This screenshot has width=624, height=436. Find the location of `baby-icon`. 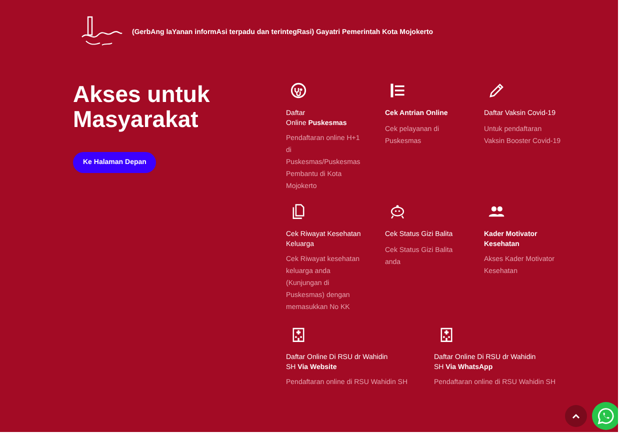

baby-icon is located at coordinates (397, 211).